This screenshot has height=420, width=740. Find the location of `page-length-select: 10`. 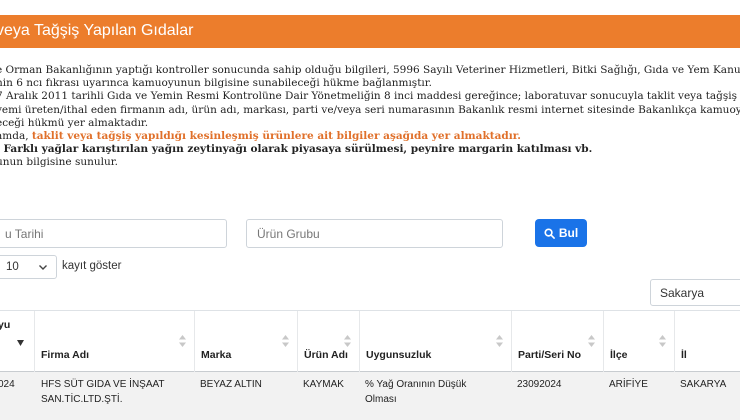

page-length-select: 10 is located at coordinates (28, 267).